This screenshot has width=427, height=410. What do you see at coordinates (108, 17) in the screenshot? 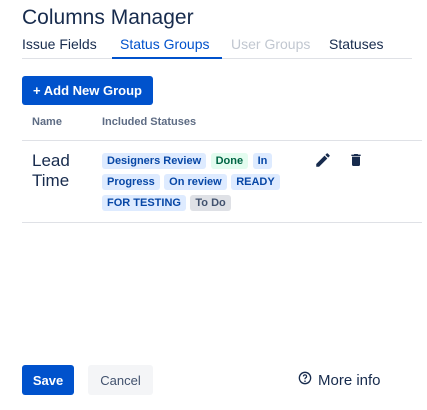
I see `page-title: Columns Manager` at bounding box center [108, 17].